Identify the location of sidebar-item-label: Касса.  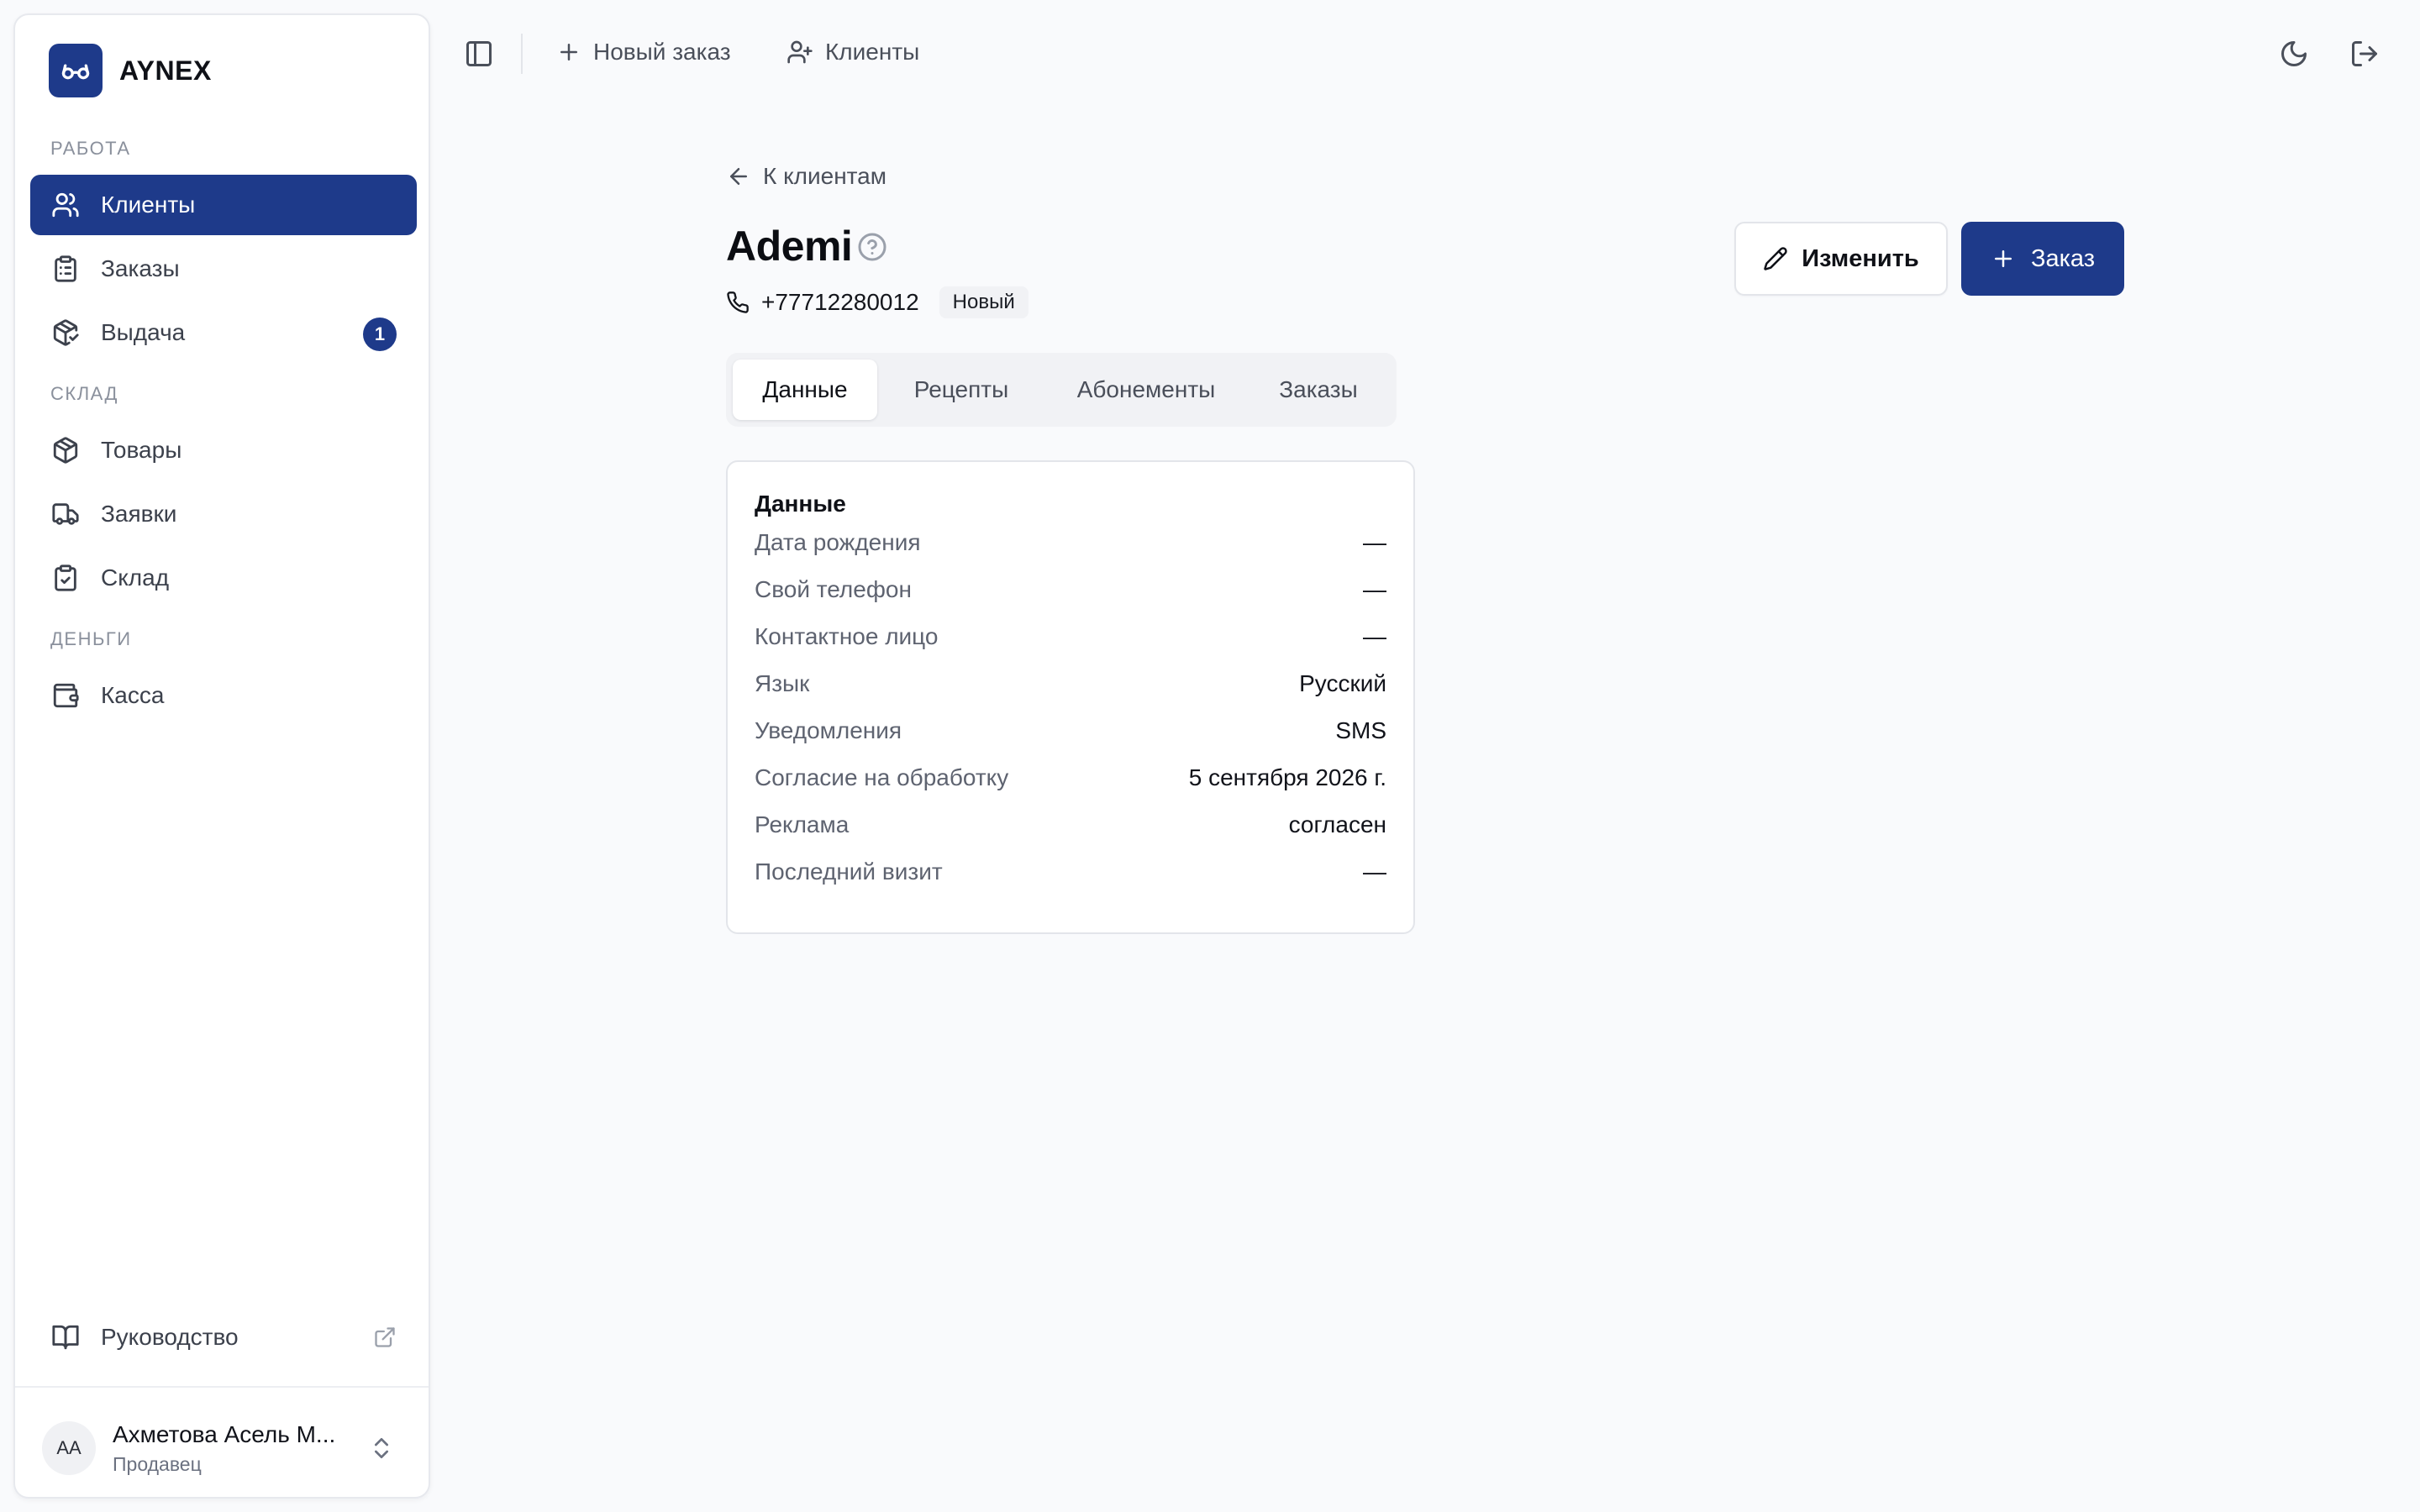
(133, 695).